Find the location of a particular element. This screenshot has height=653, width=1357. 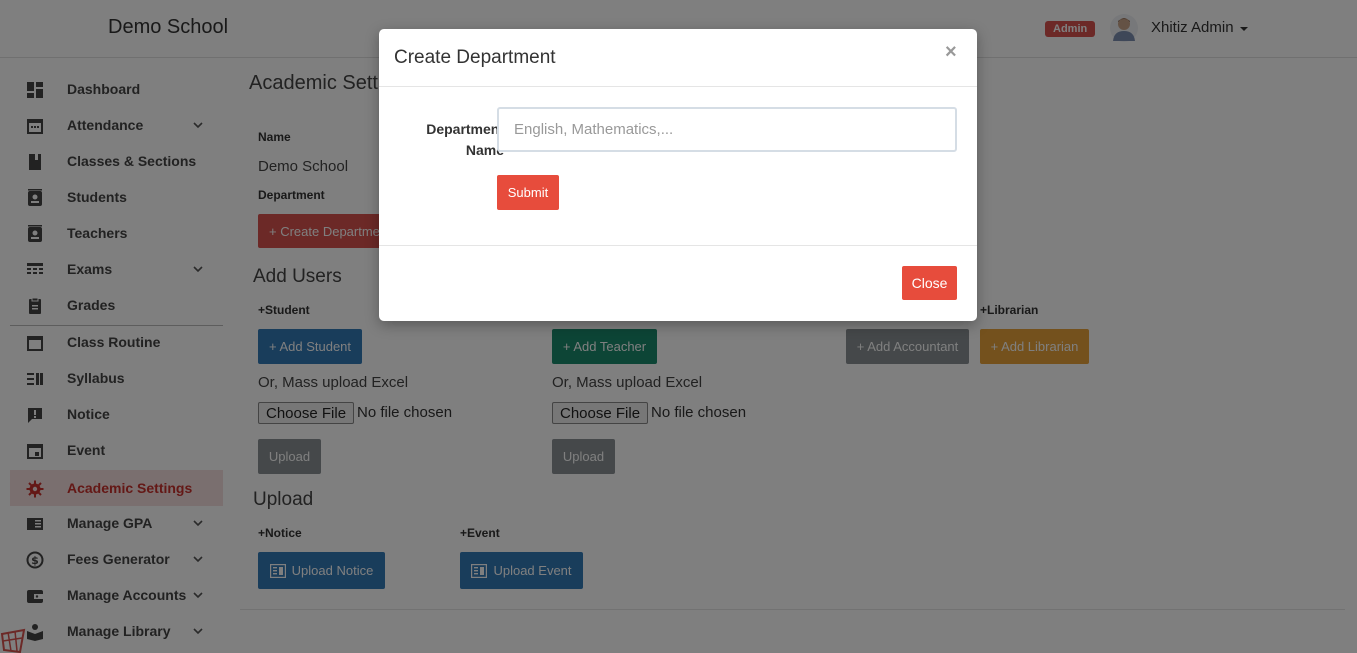

close-icon: × is located at coordinates (951, 52).